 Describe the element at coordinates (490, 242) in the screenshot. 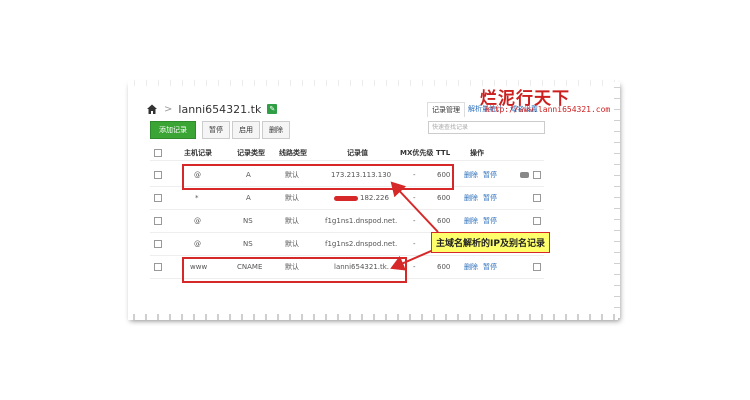

I see `annotation-callout: 主域名解析的IP及别名记录` at that location.